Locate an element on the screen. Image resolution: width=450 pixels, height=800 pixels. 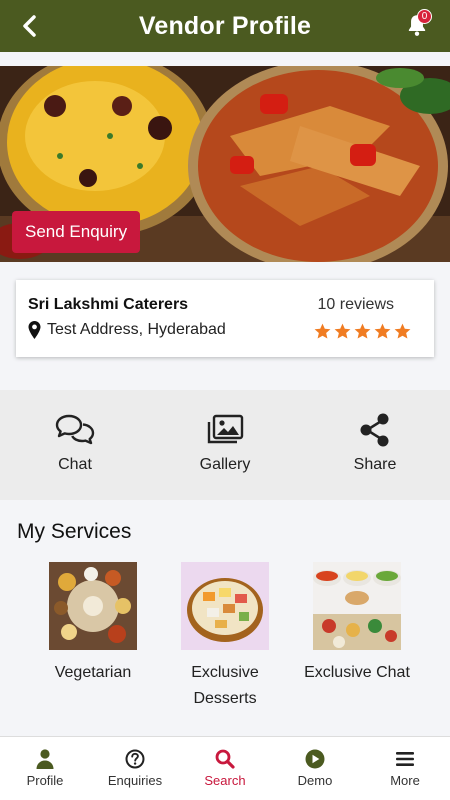
service-vegetarian: Vegetarian is located at coordinates (93, 624).